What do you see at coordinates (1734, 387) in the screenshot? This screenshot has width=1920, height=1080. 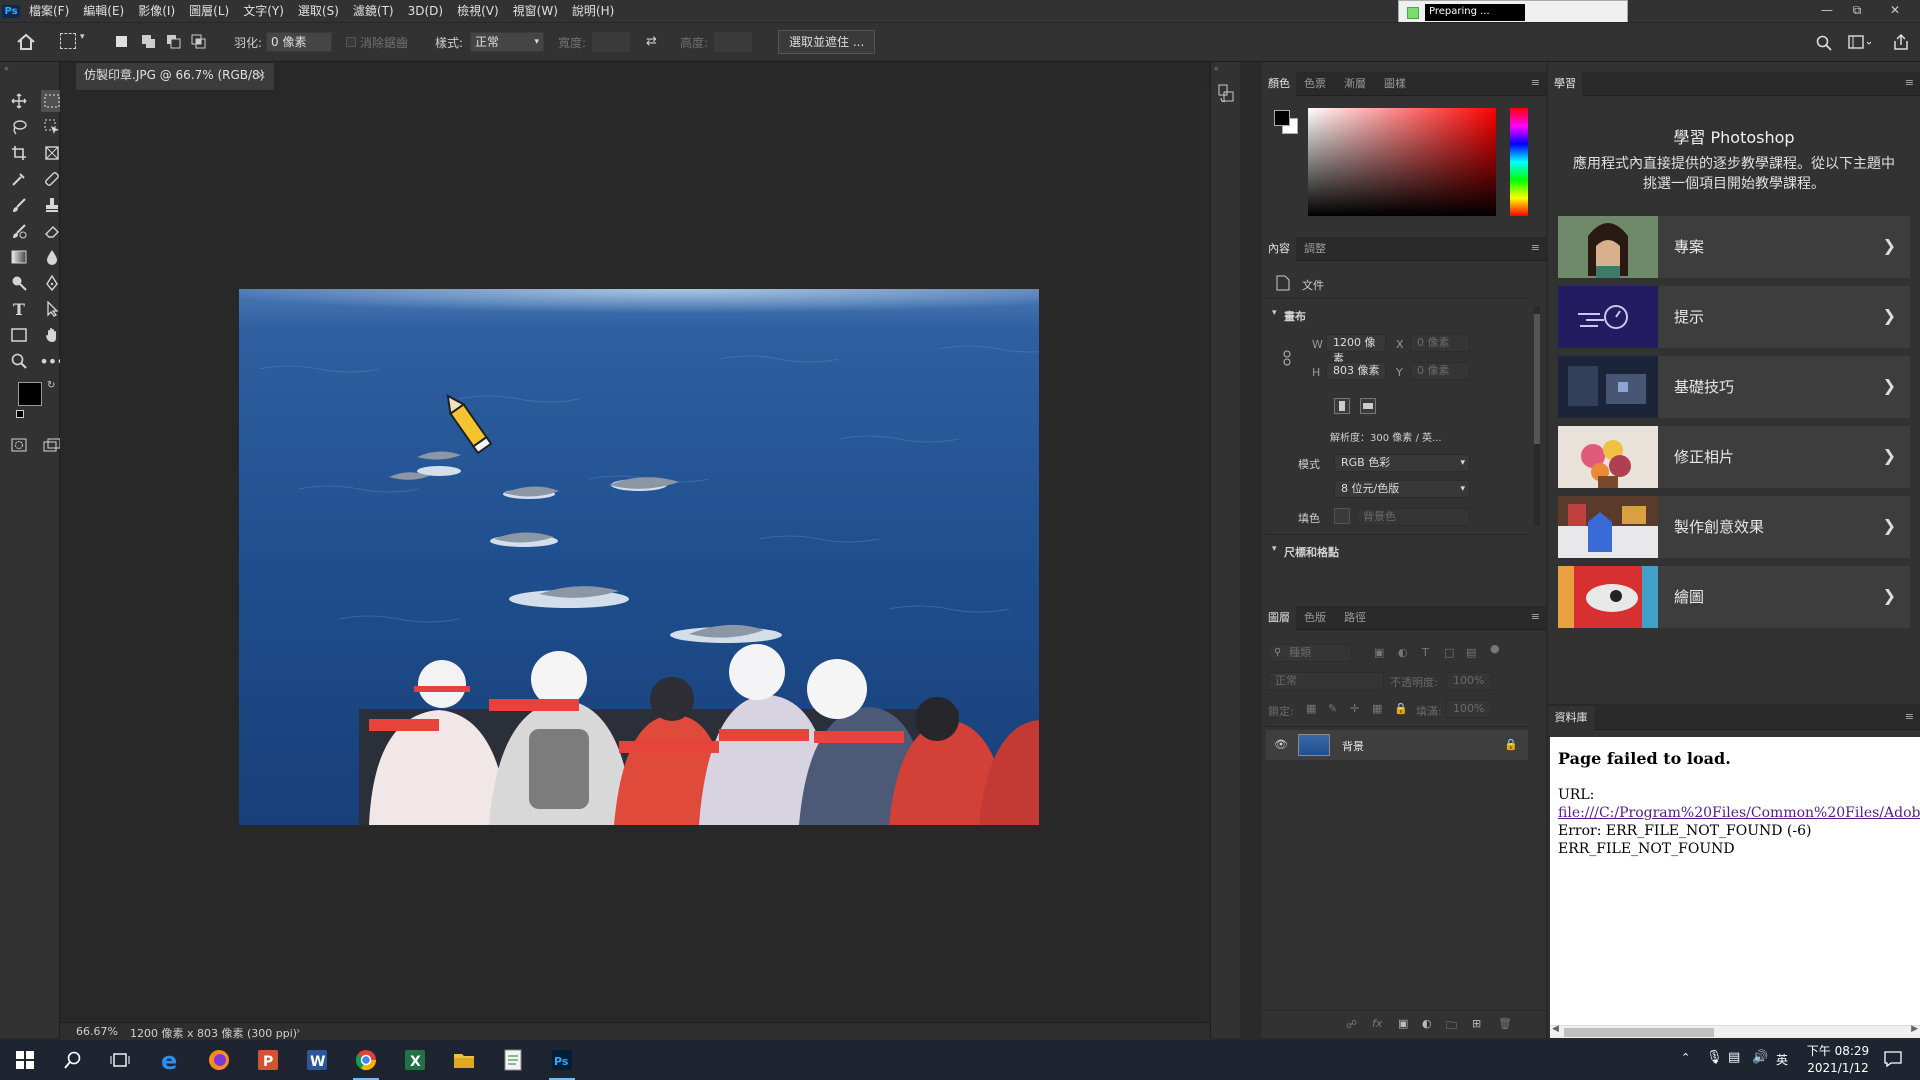 I see `learn-card-fundamental-skills: 基礎技巧 ❯` at bounding box center [1734, 387].